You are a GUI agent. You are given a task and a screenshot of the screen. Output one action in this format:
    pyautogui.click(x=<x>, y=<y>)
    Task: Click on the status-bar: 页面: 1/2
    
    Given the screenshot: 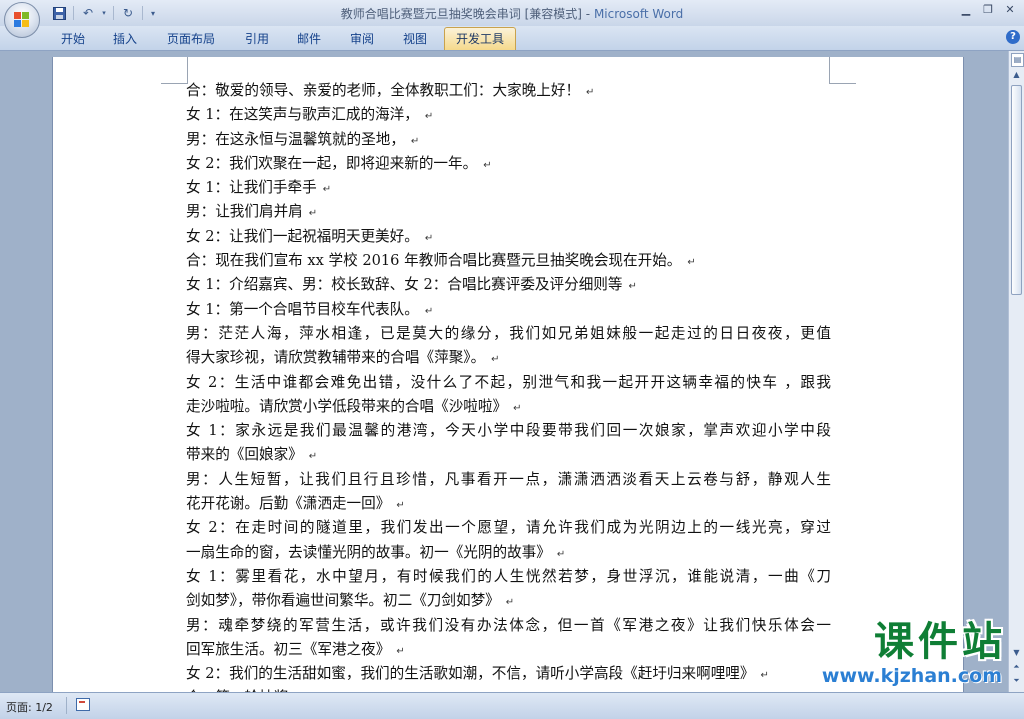 What is the action you would take?
    pyautogui.click(x=512, y=705)
    